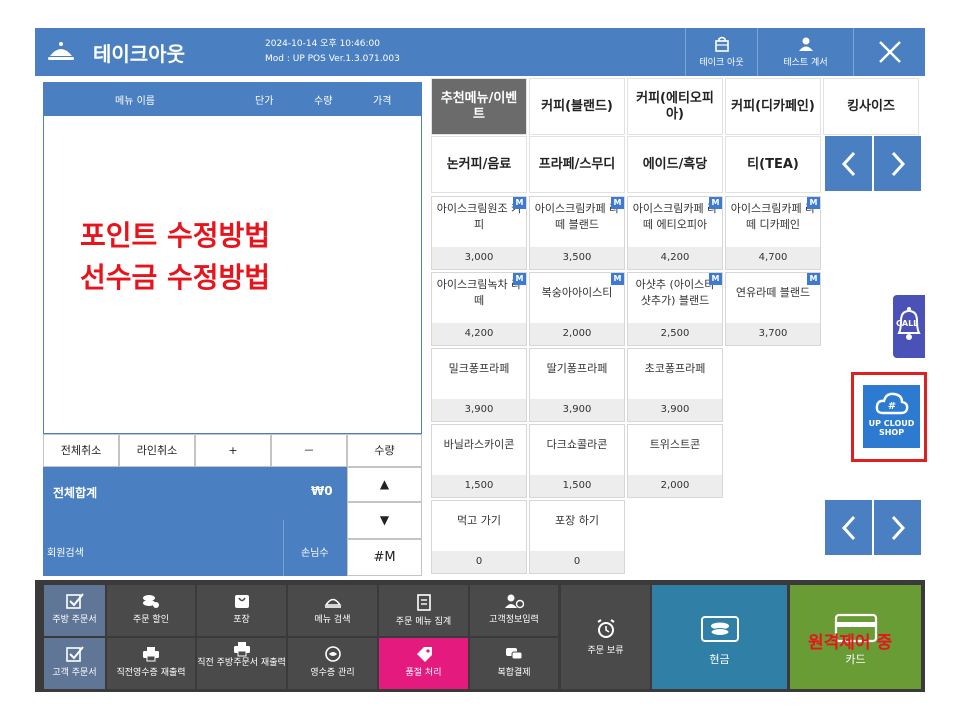  What do you see at coordinates (721, 52) in the screenshot?
I see `takeout-button: 테이크 아웃` at bounding box center [721, 52].